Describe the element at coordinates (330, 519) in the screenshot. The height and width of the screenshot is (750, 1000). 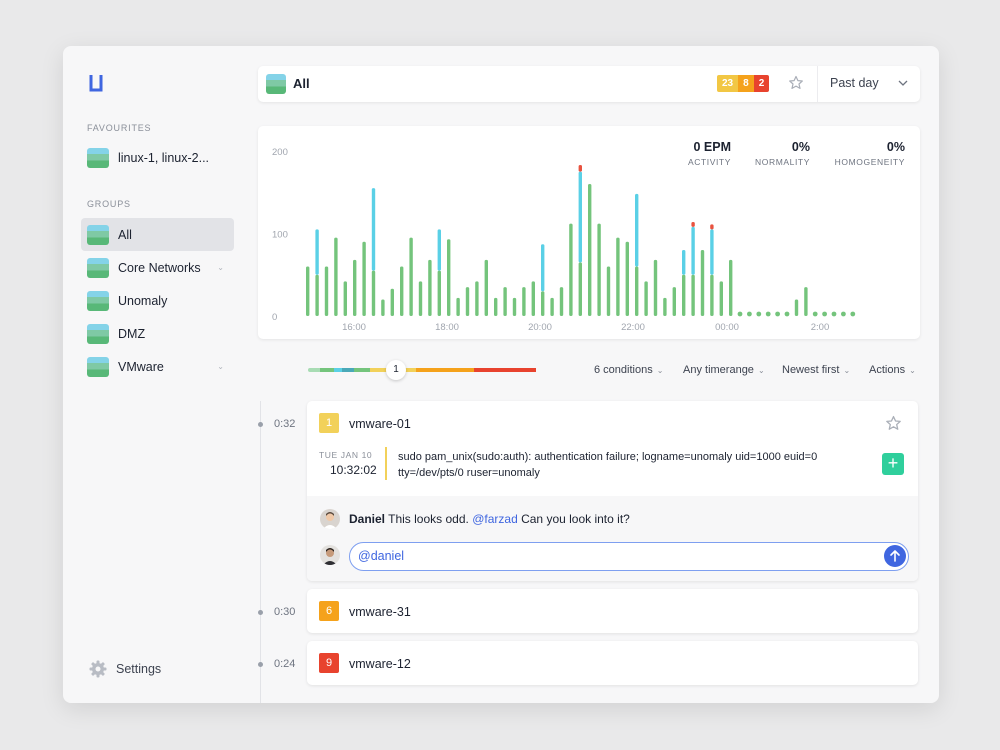
I see `avatar` at that location.